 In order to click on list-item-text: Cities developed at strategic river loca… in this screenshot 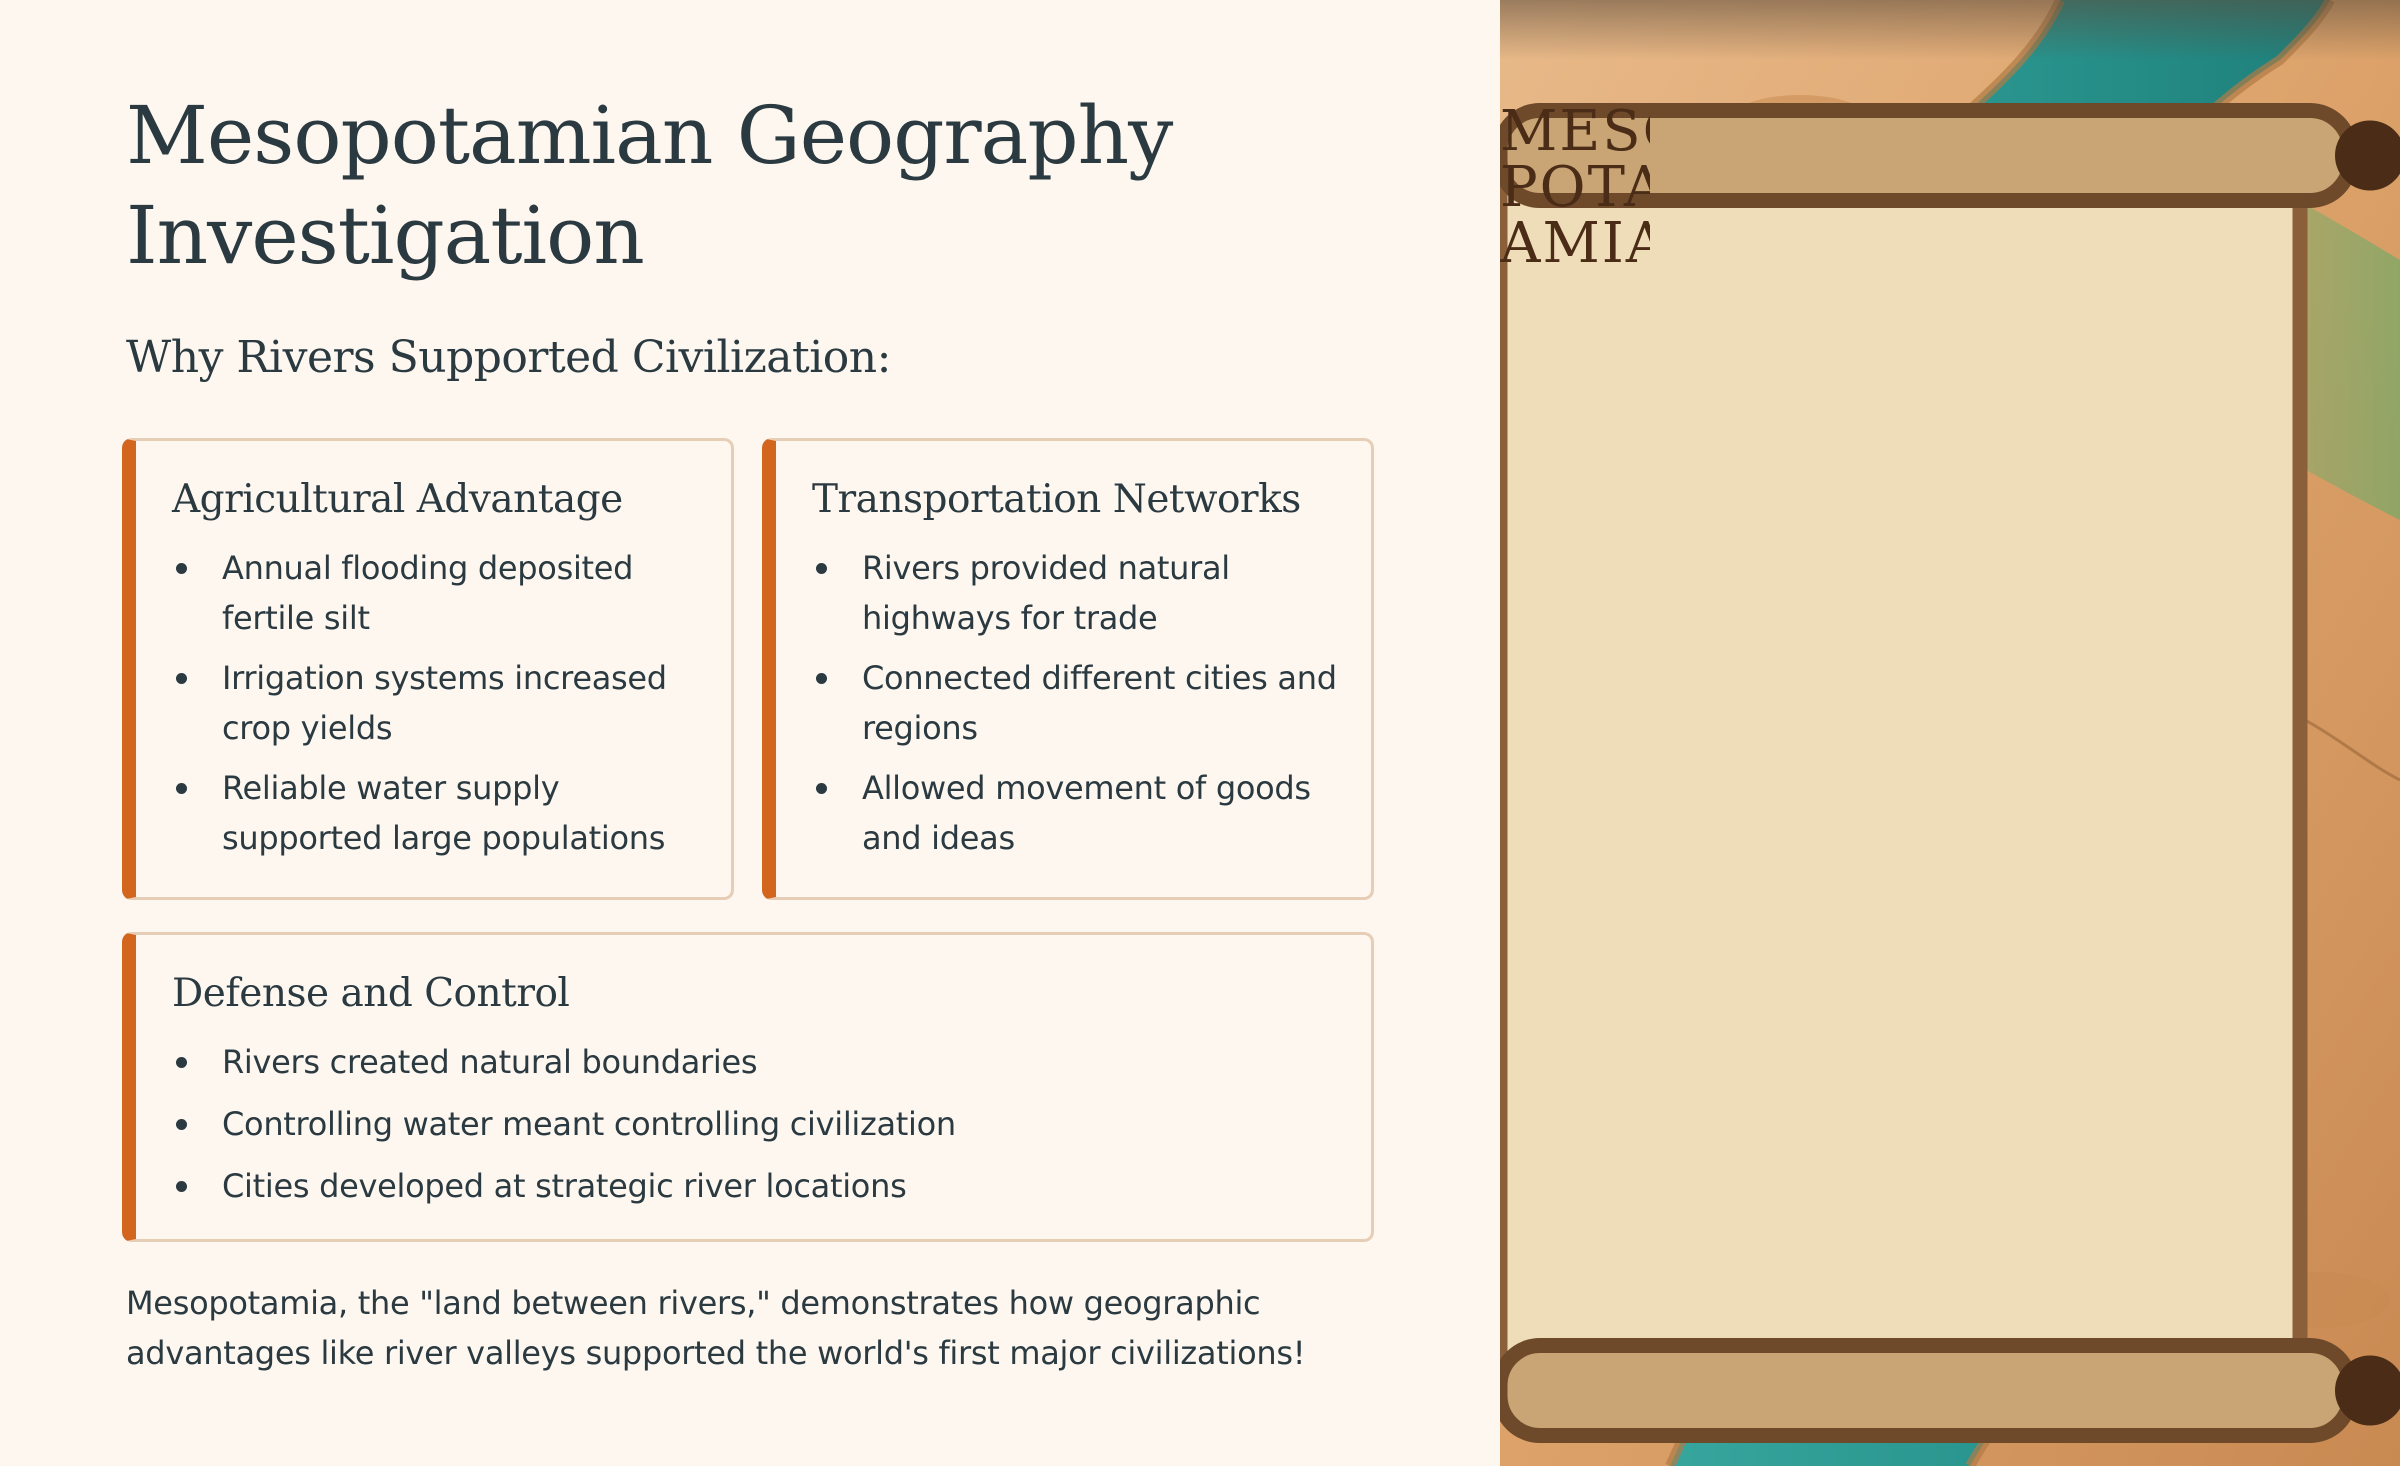, I will do `click(564, 1186)`.